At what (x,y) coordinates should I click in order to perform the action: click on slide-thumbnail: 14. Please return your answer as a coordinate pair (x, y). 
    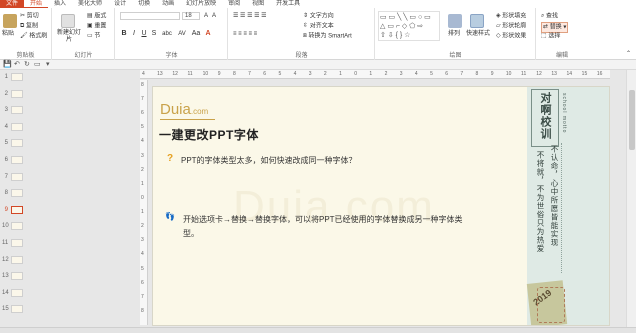
    Looking at the image, I should click on (13, 294).